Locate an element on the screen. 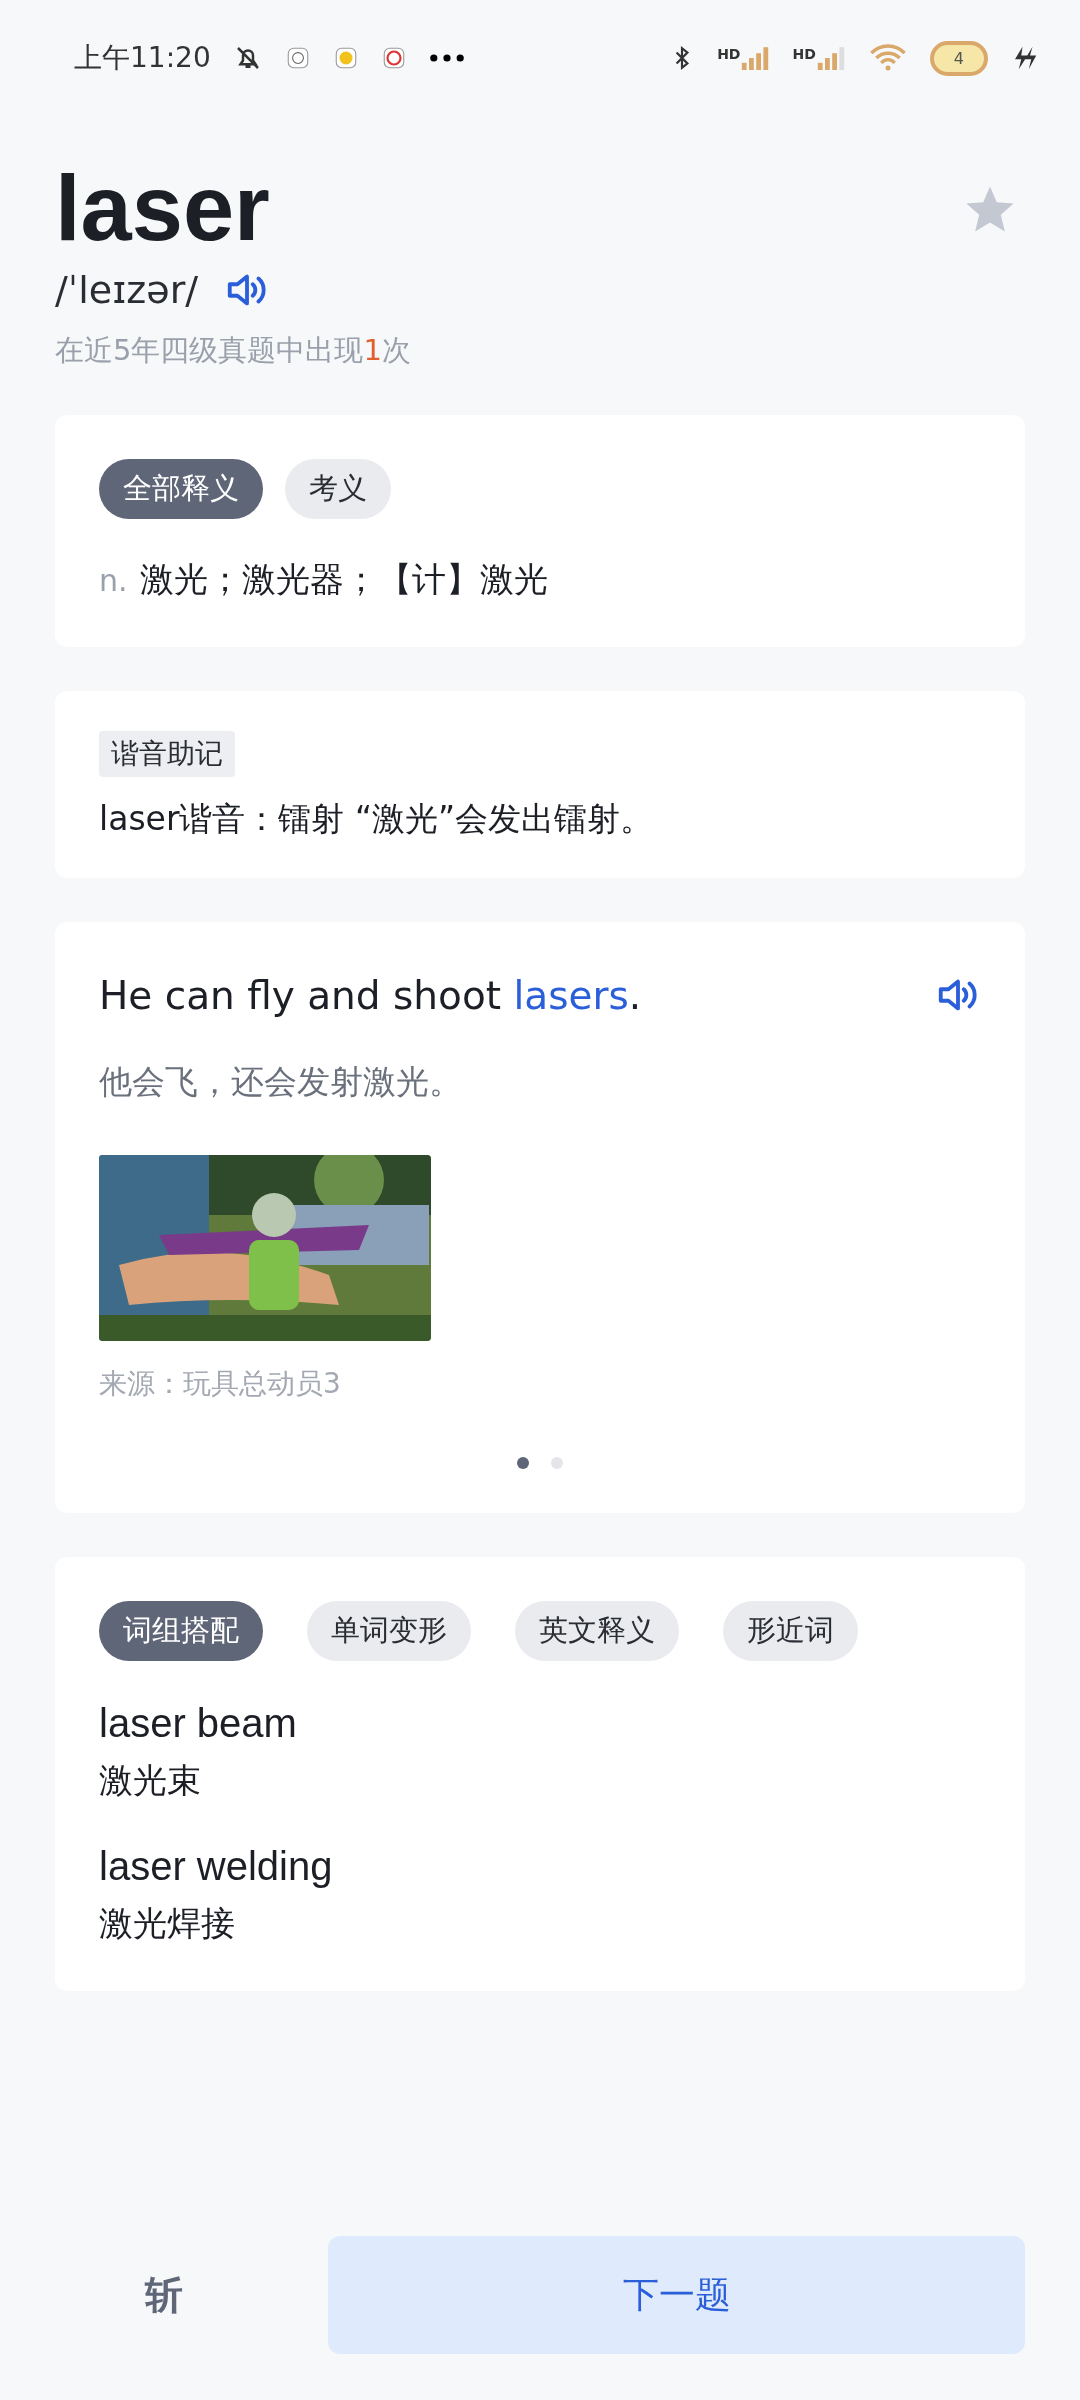 Image resolution: width=1080 pixels, height=2400 pixels. image-source: 来源：玩具总动员3 is located at coordinates (220, 1384).